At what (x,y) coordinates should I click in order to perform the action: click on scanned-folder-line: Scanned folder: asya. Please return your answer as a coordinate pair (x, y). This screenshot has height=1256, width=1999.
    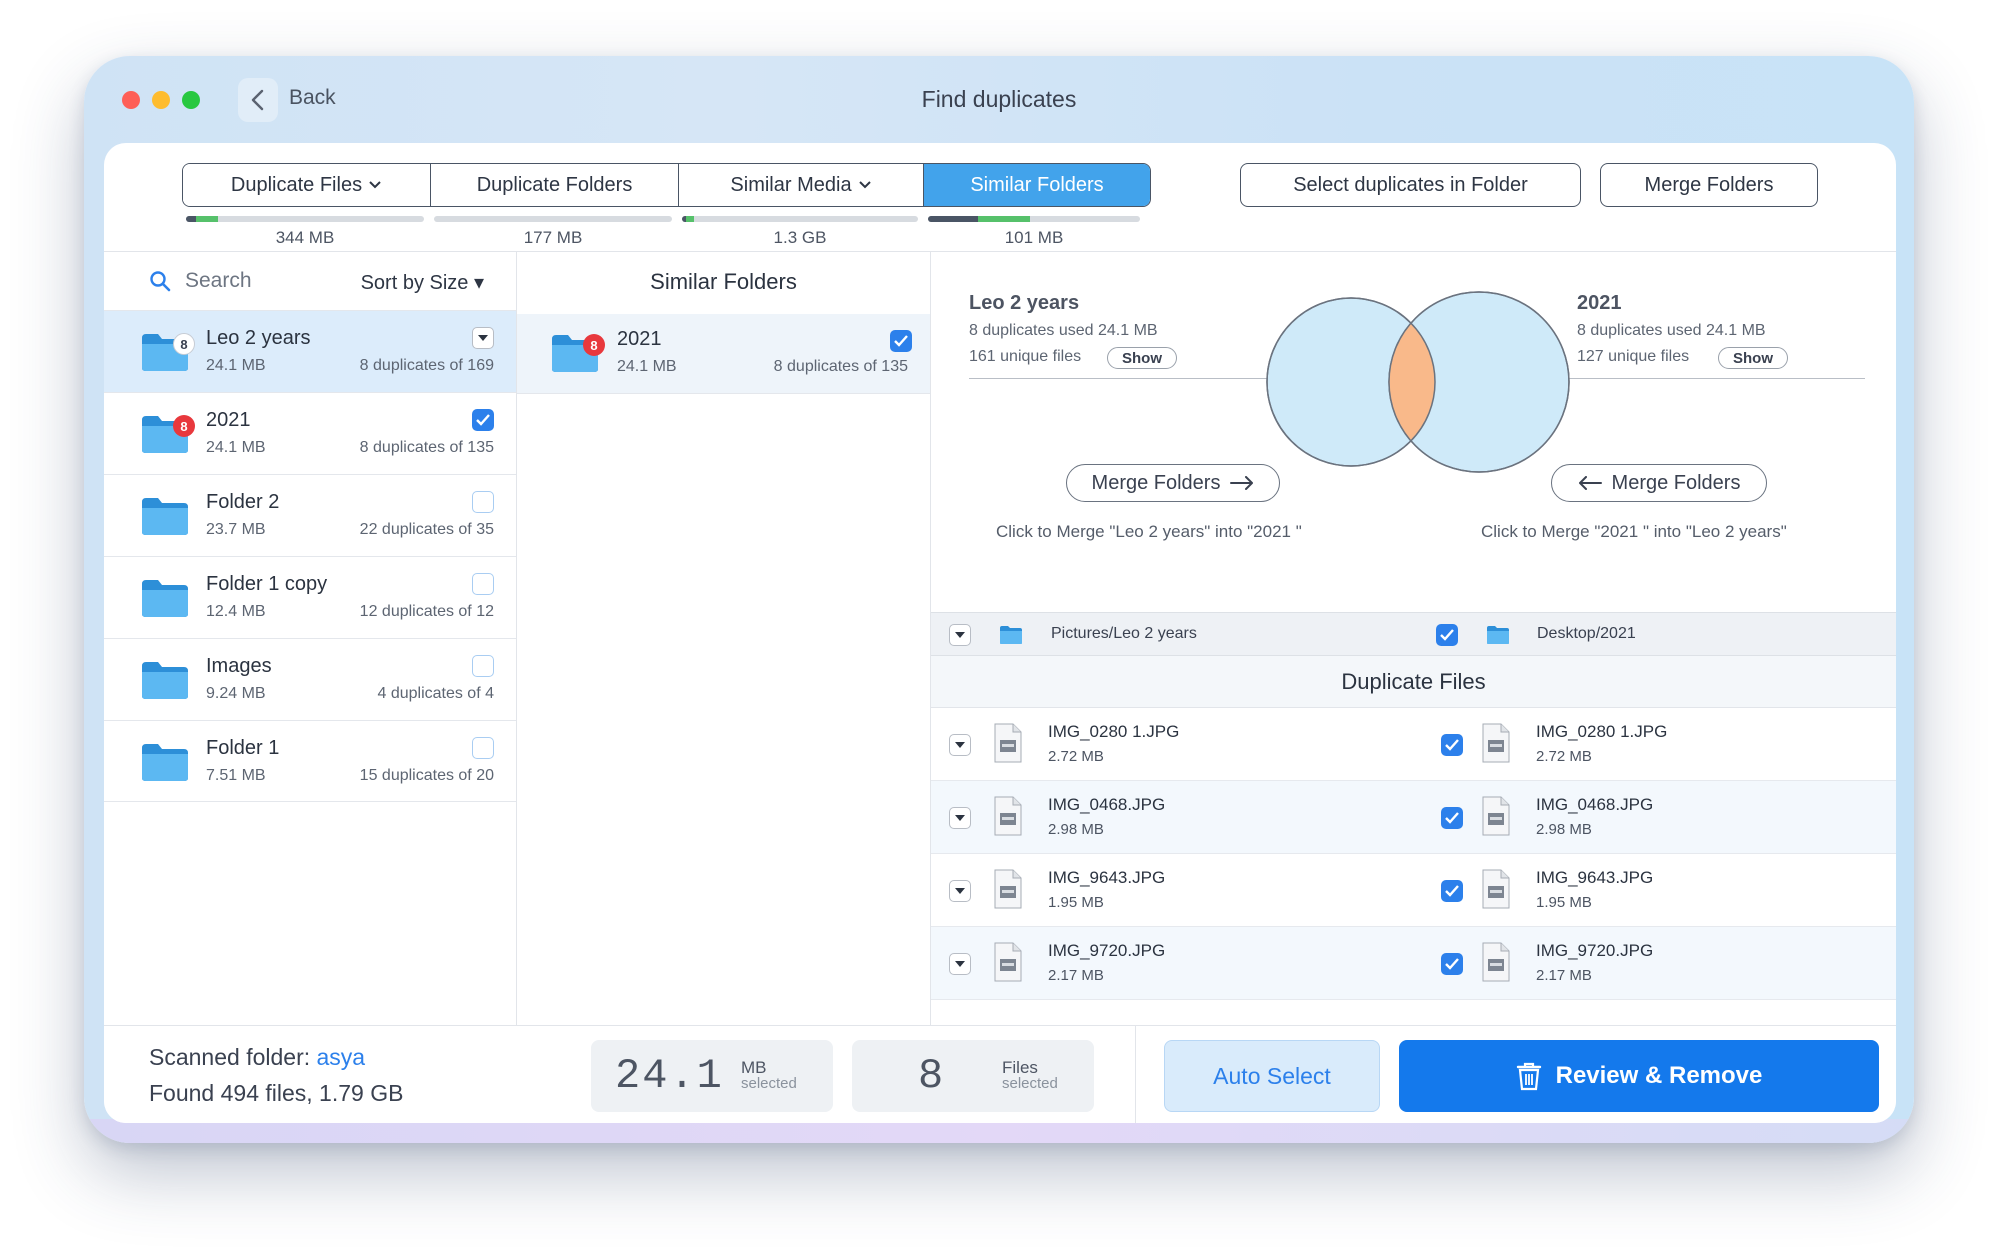
    Looking at the image, I should click on (257, 1057).